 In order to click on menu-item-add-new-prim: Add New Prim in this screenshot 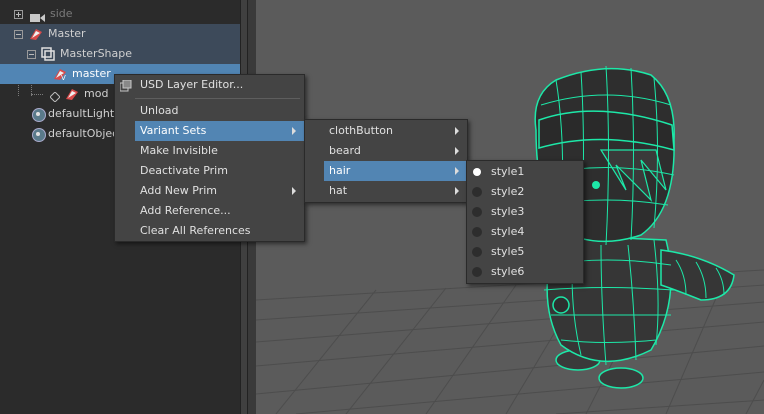, I will do `click(209, 191)`.